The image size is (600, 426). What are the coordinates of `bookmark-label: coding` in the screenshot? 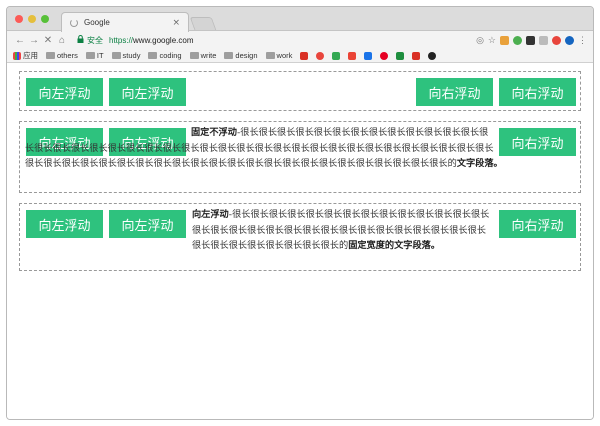 It's located at (170, 55).